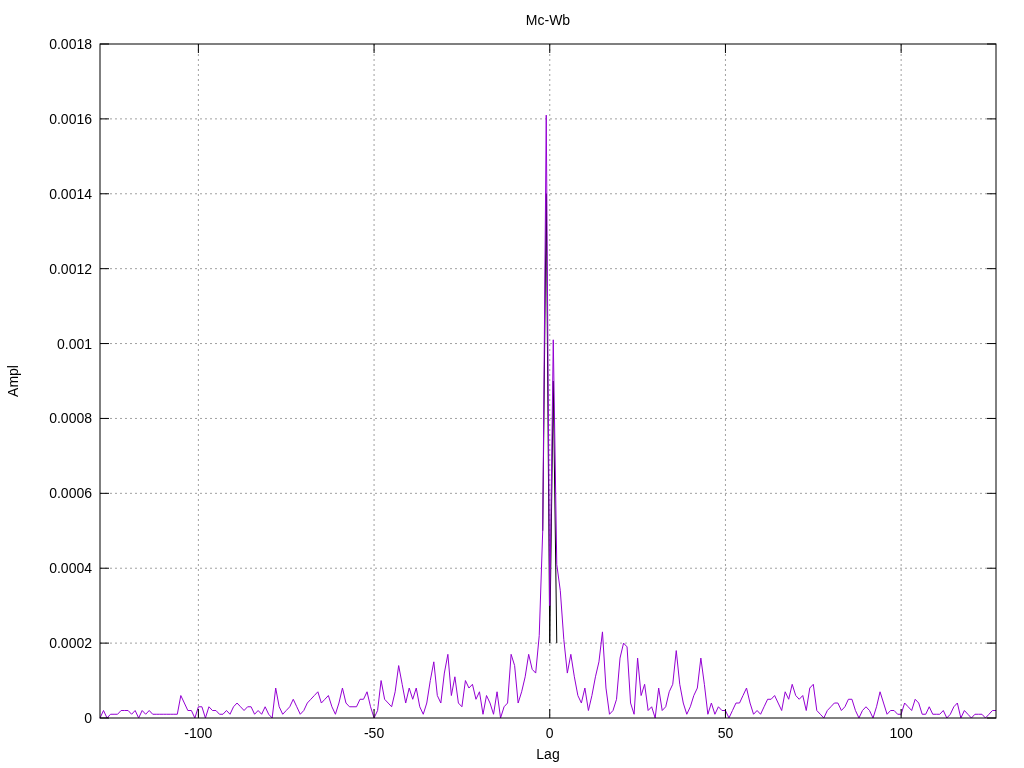  Describe the element at coordinates (70, 44) in the screenshot. I see `tick-label: 0.0018` at that location.